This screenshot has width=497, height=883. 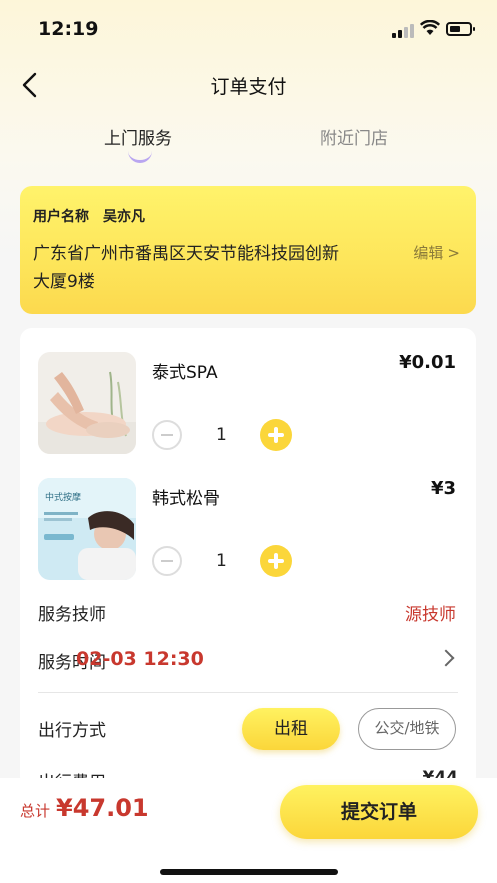 What do you see at coordinates (443, 488) in the screenshot?
I see `item-price: ¥3` at bounding box center [443, 488].